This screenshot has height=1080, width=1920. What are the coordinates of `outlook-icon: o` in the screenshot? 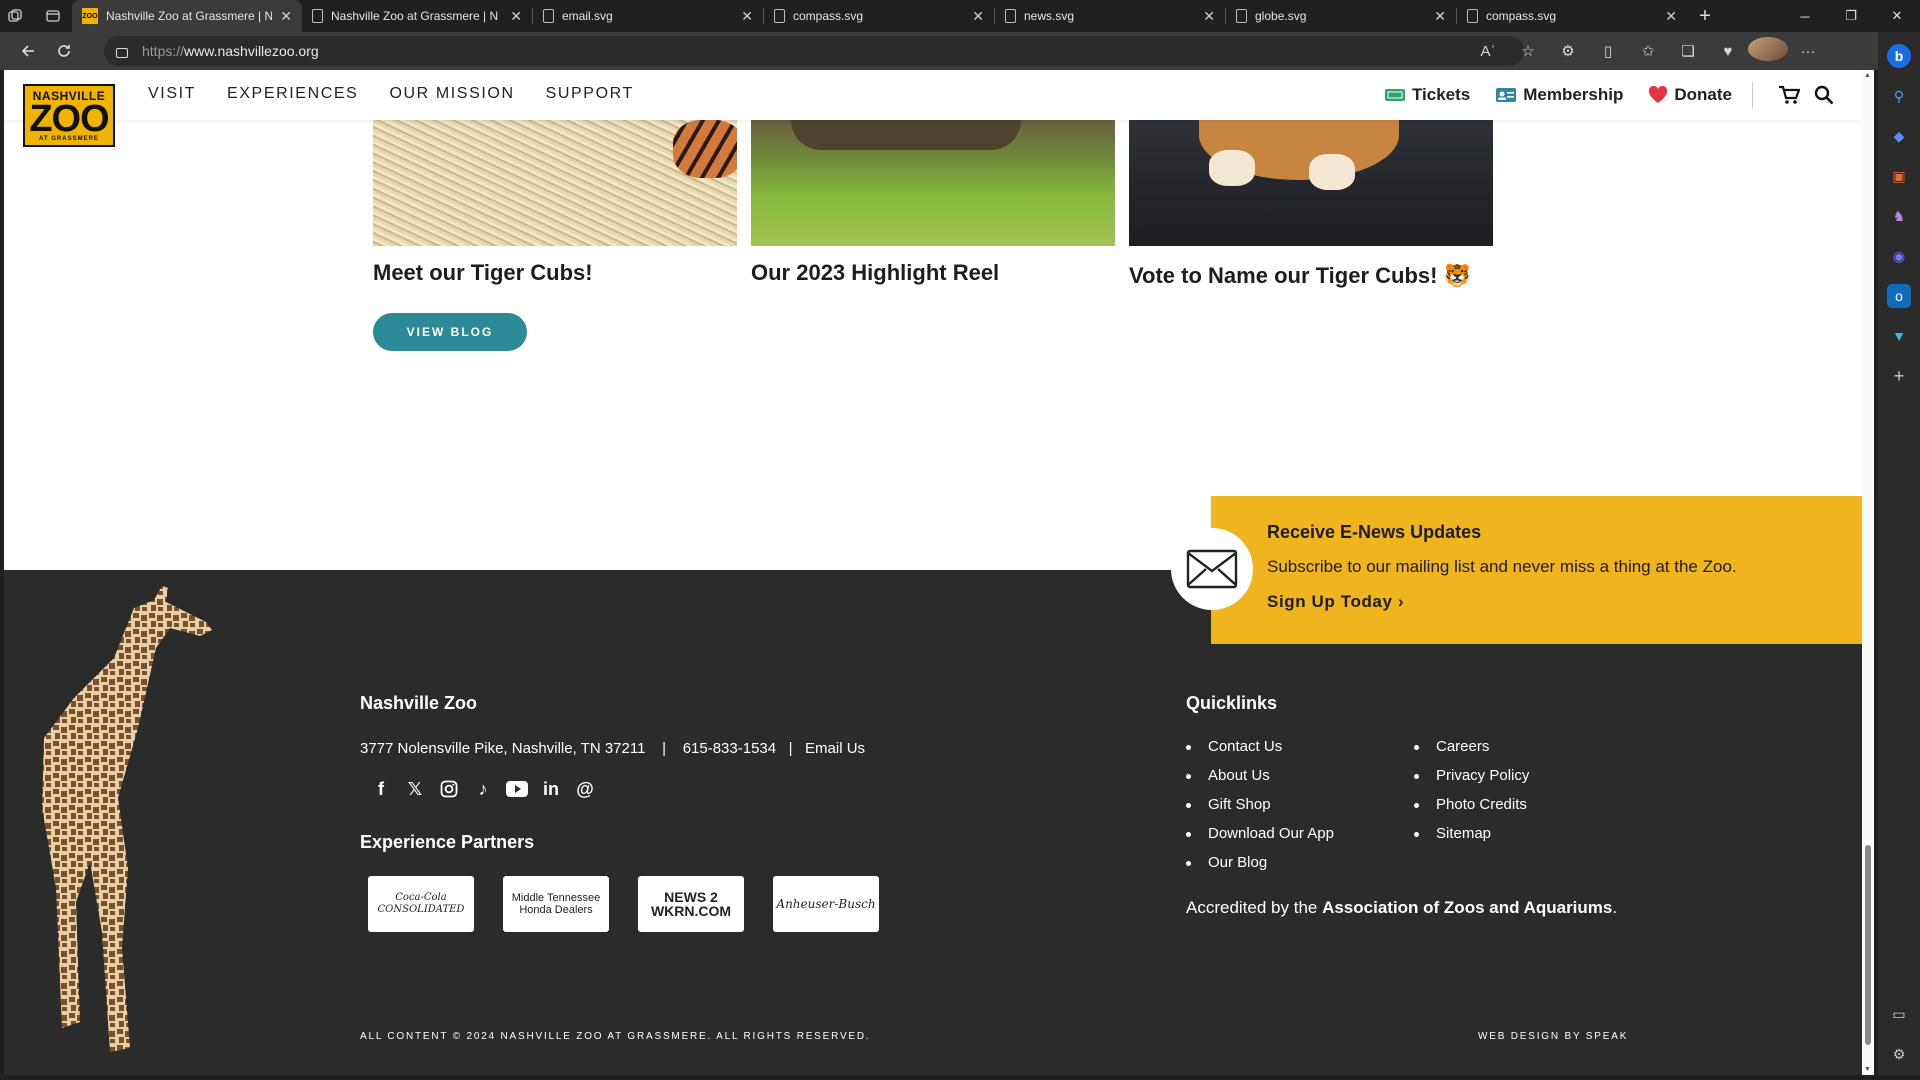 It's located at (1899, 296).